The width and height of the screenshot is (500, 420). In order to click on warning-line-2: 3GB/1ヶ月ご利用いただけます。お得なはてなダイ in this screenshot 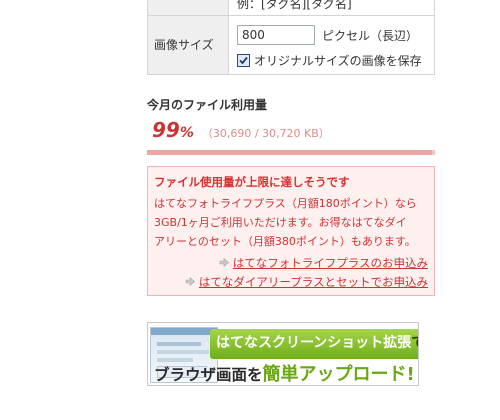, I will do `click(280, 222)`.